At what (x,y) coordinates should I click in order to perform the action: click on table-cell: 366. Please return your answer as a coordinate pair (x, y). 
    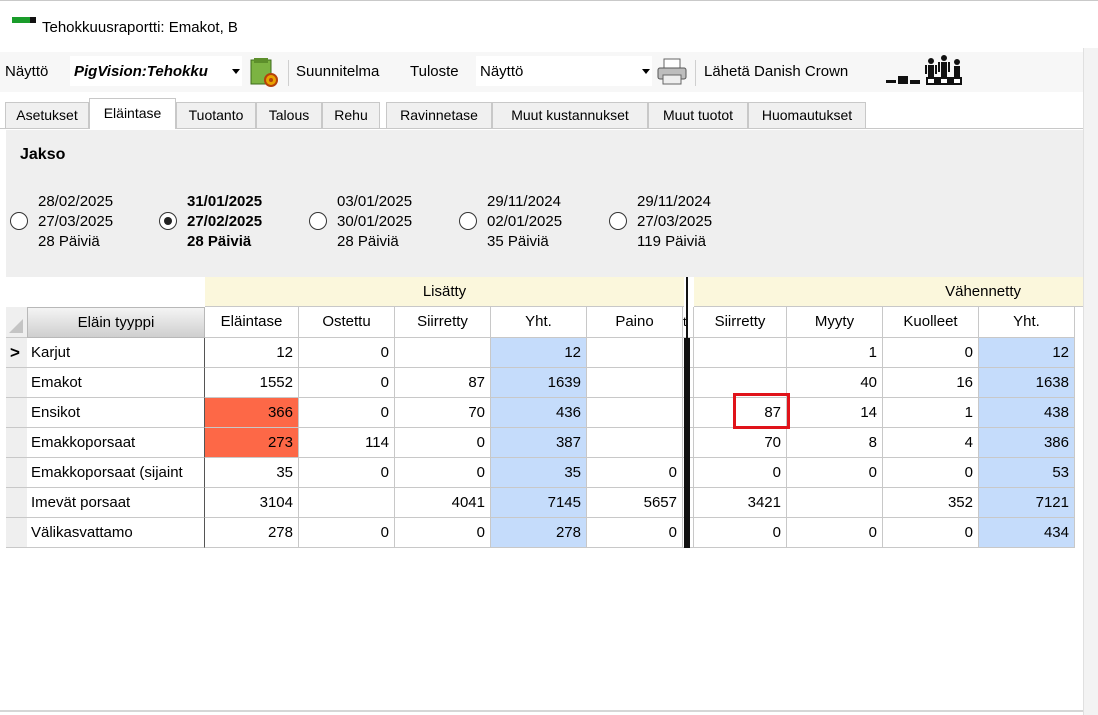
    Looking at the image, I should click on (252, 413).